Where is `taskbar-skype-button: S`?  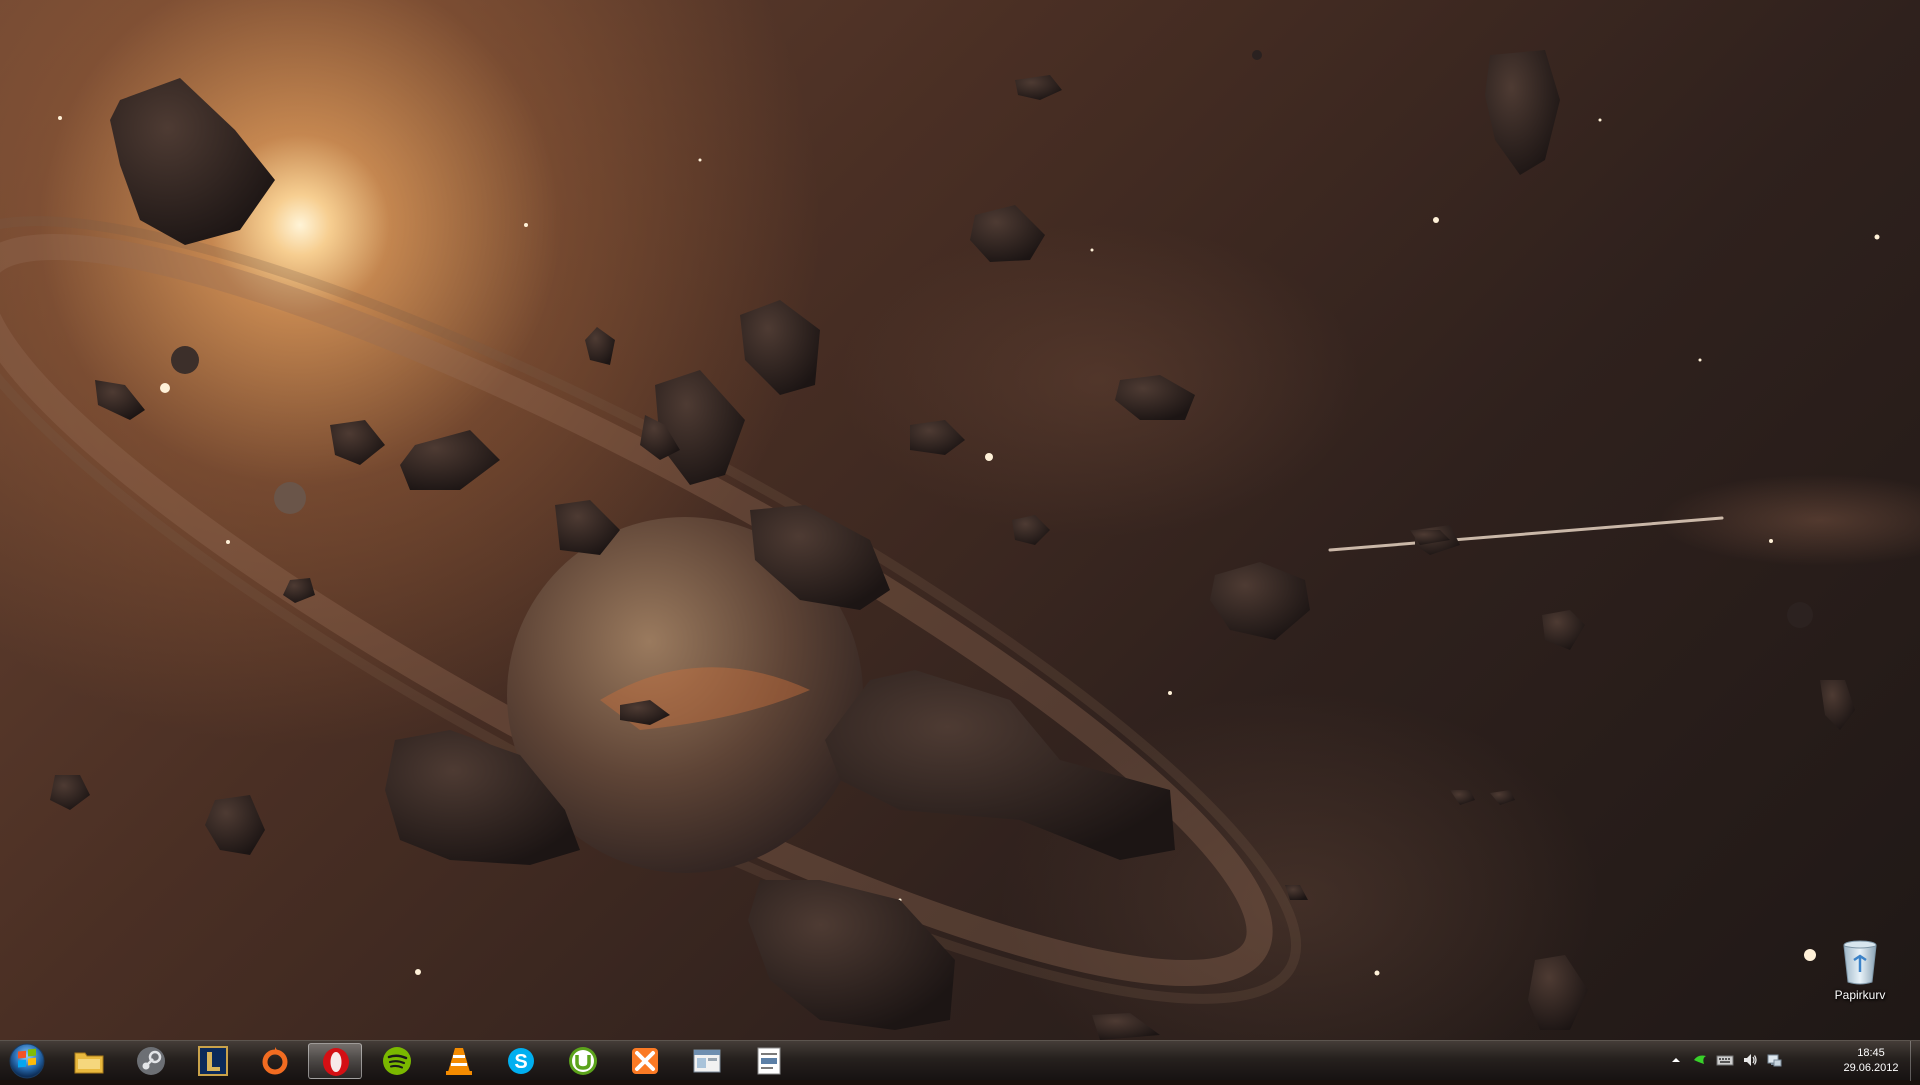 taskbar-skype-button: S is located at coordinates (521, 1061).